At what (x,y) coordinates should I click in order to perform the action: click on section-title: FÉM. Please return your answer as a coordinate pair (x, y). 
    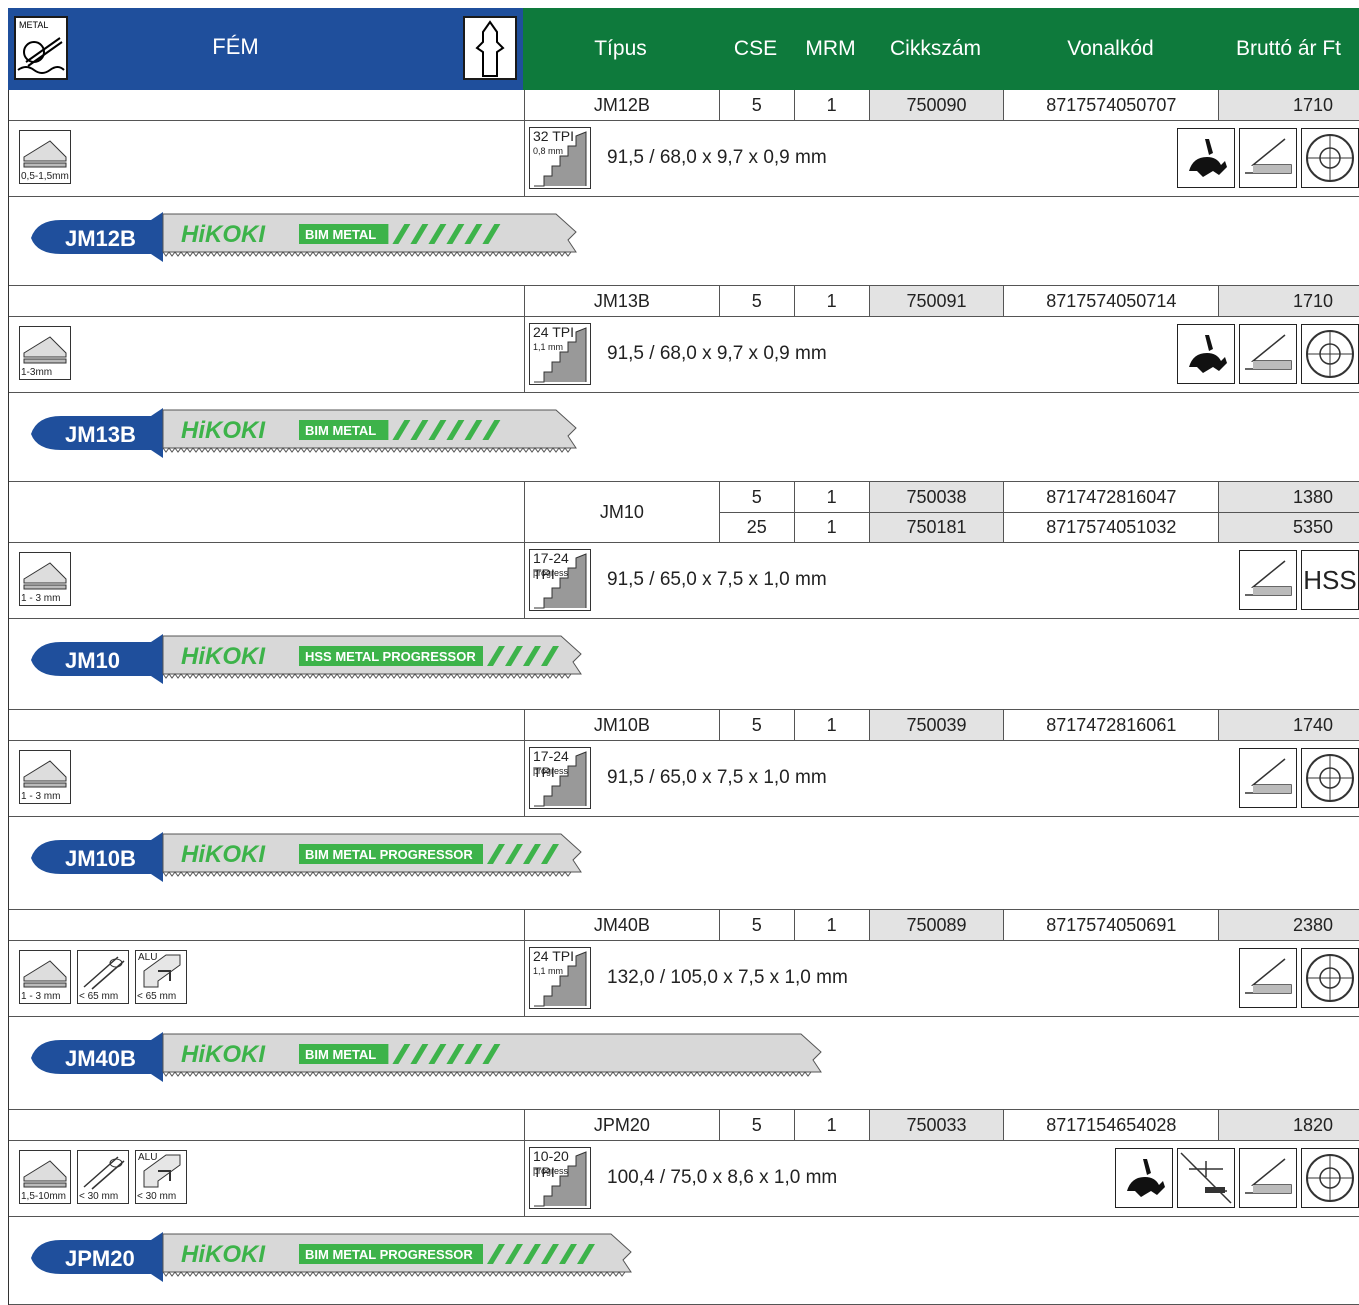
    Looking at the image, I should click on (235, 46).